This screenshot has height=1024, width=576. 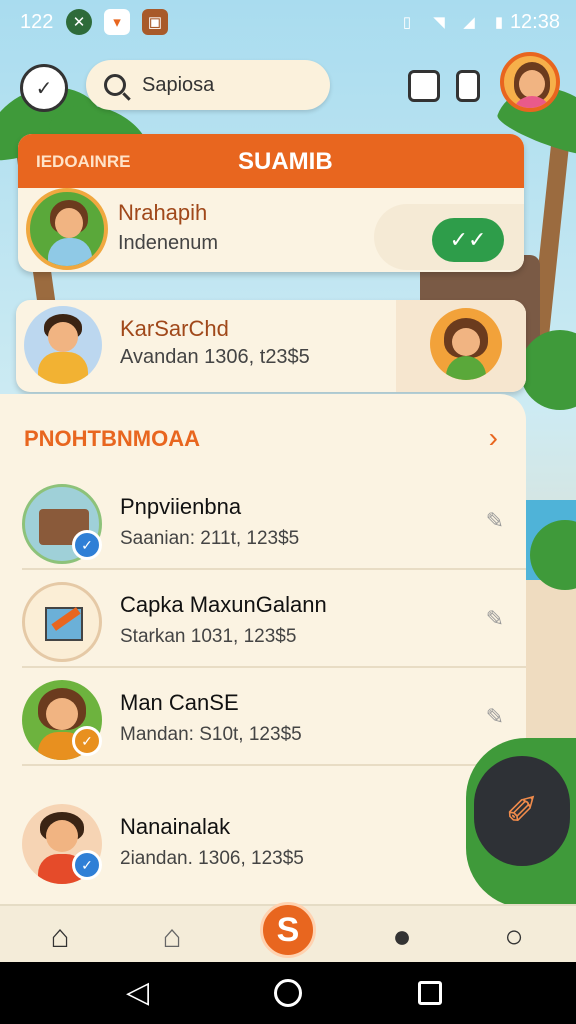 I want to click on home-icon: ⌂, so click(x=60, y=936).